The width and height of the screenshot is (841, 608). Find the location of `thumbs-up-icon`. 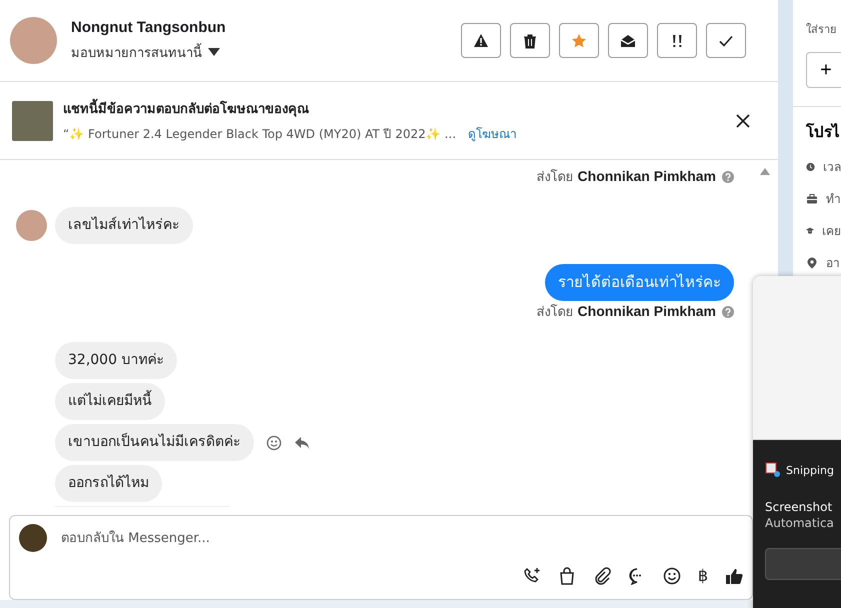

thumbs-up-icon is located at coordinates (734, 575).